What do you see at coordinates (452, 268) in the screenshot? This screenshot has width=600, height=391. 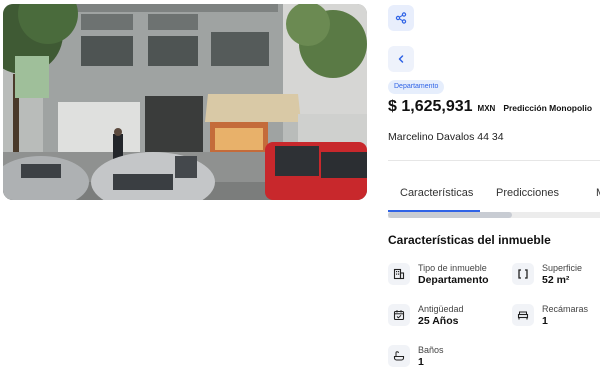 I see `feature-label: Tipo de inmueble` at bounding box center [452, 268].